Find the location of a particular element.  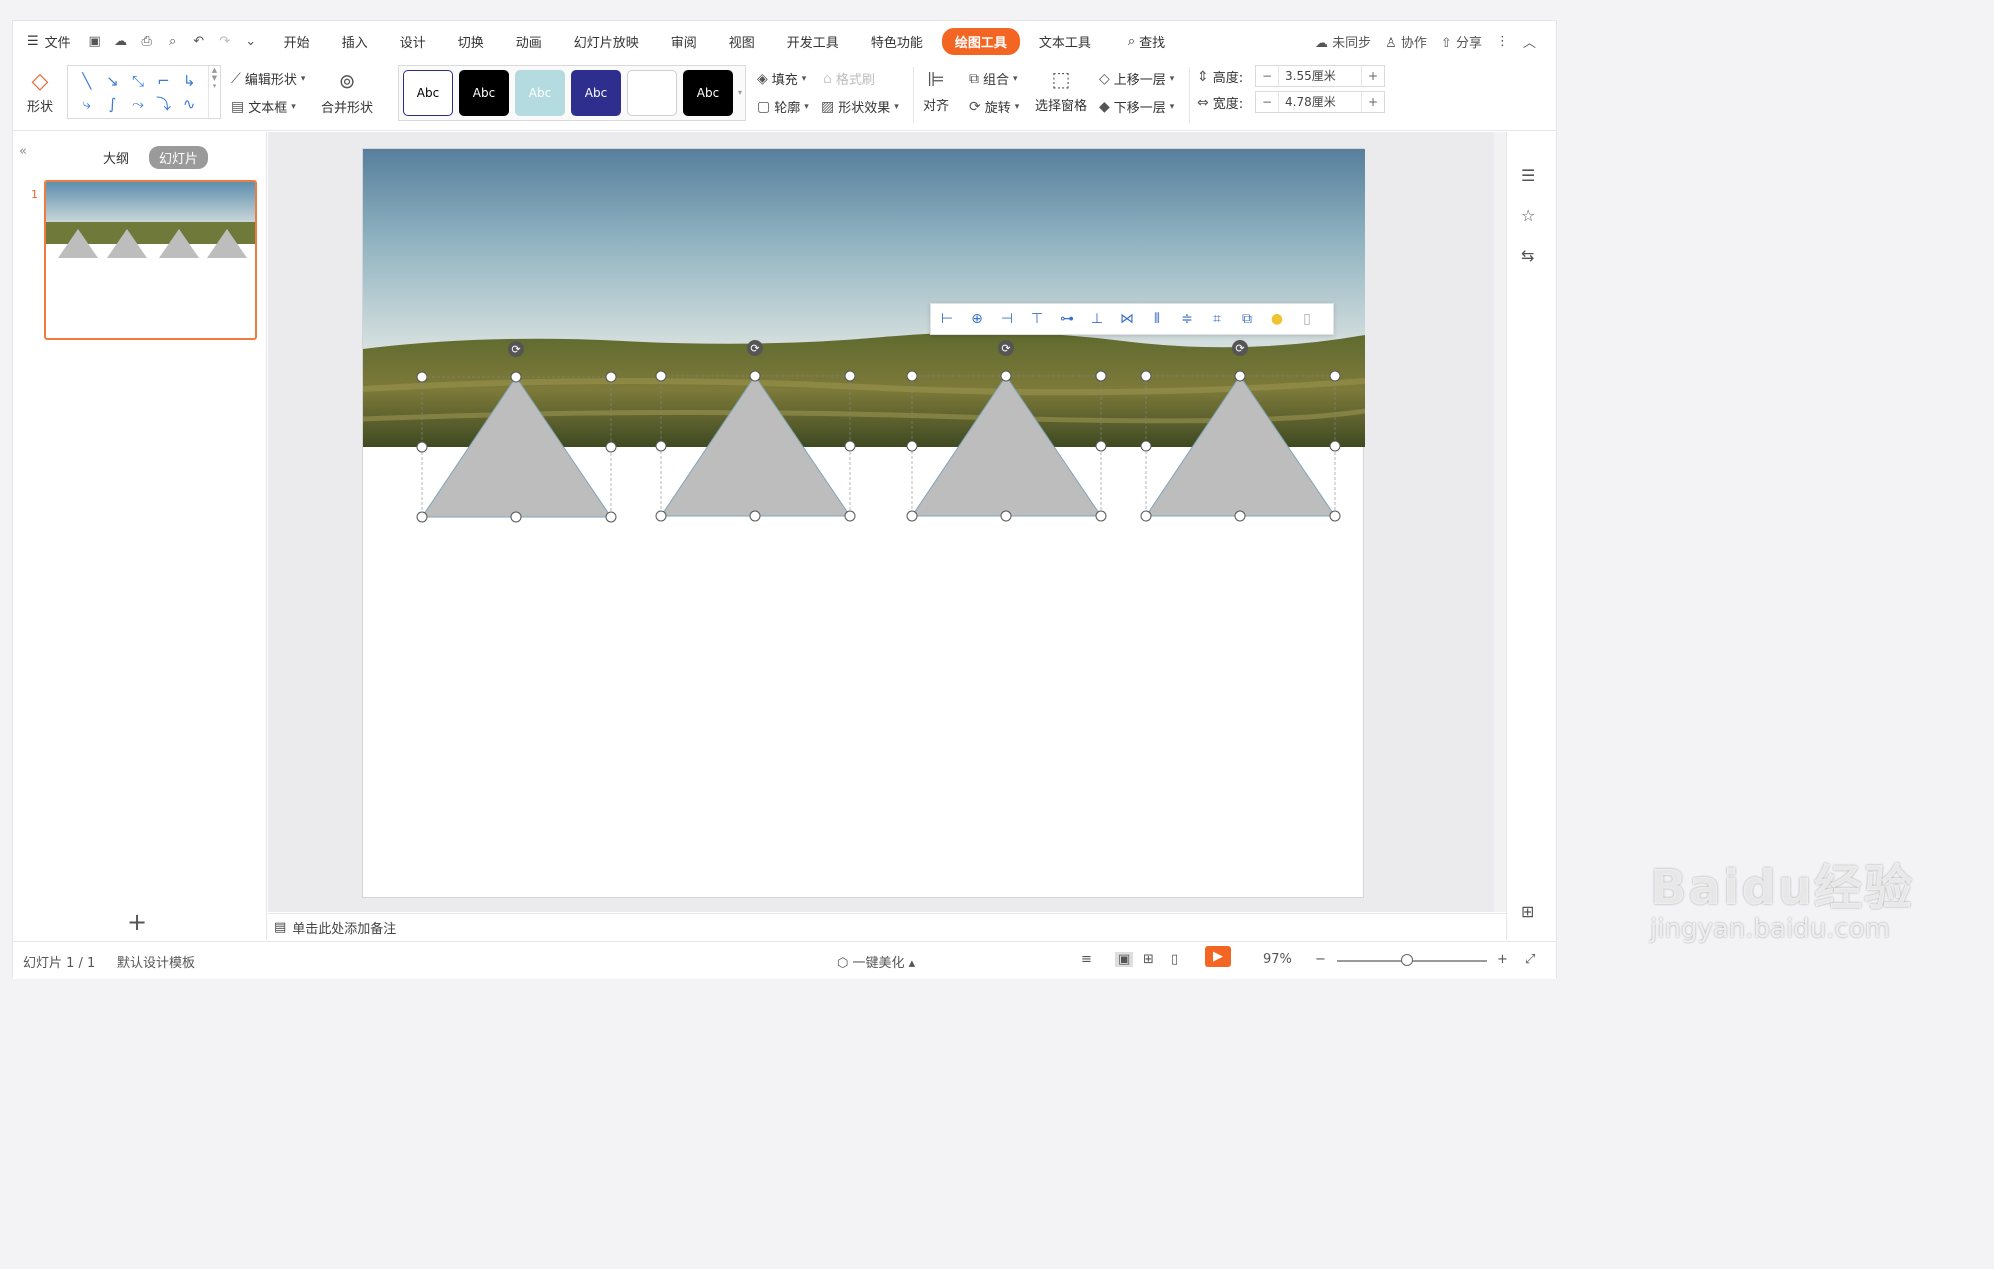

switch-icon: ⇆ is located at coordinates (1527, 255).